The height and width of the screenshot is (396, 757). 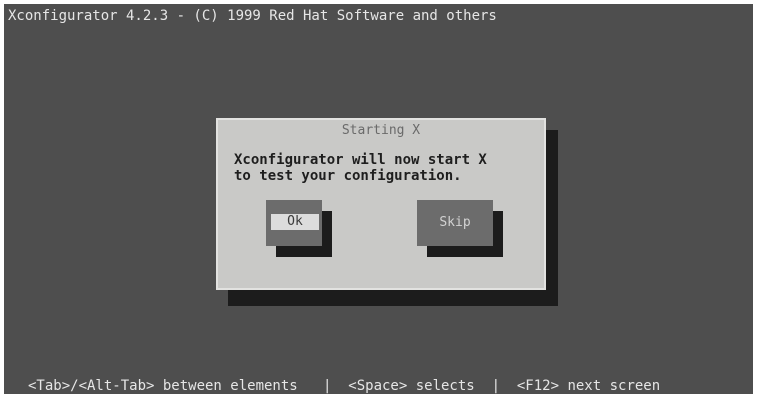 I want to click on dialog-message-line: Xconfigurator will now start X, so click(x=360, y=160).